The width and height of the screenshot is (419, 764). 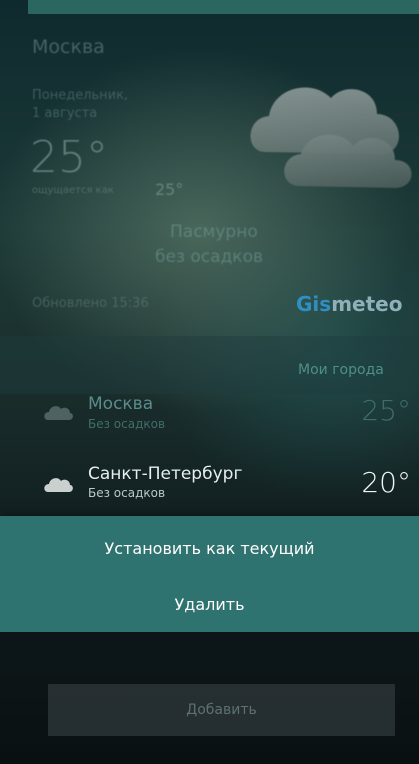 What do you see at coordinates (209, 257) in the screenshot?
I see `precipitation-text: без осадков` at bounding box center [209, 257].